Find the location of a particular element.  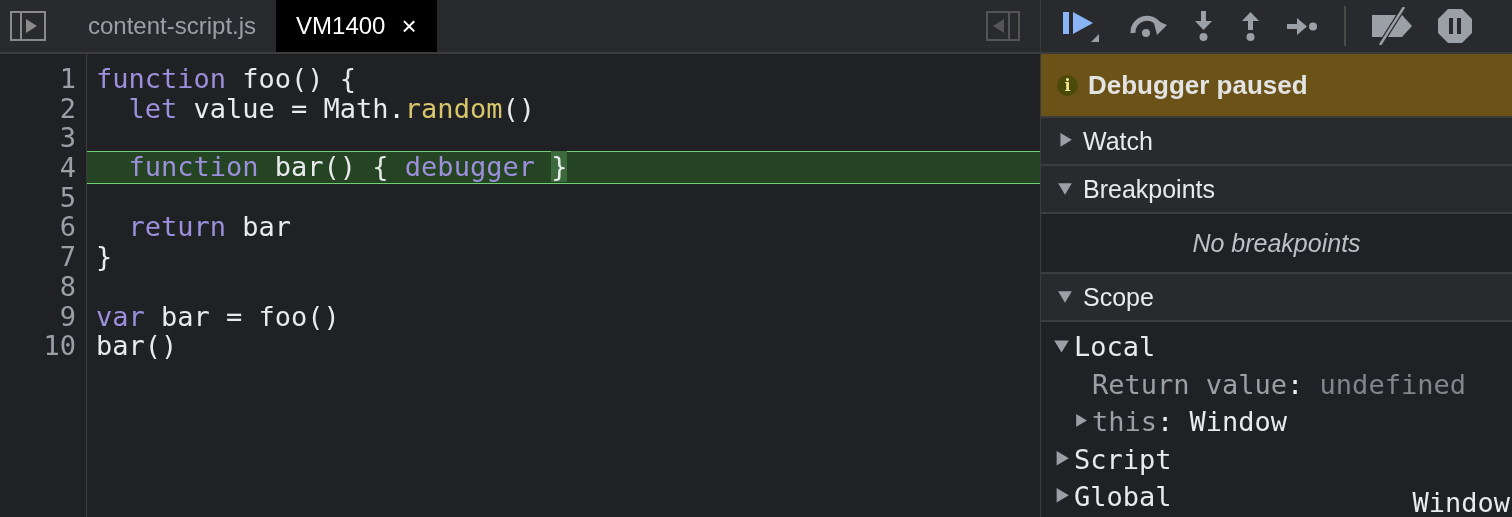

scope-entry: Local is located at coordinates (1115, 347).